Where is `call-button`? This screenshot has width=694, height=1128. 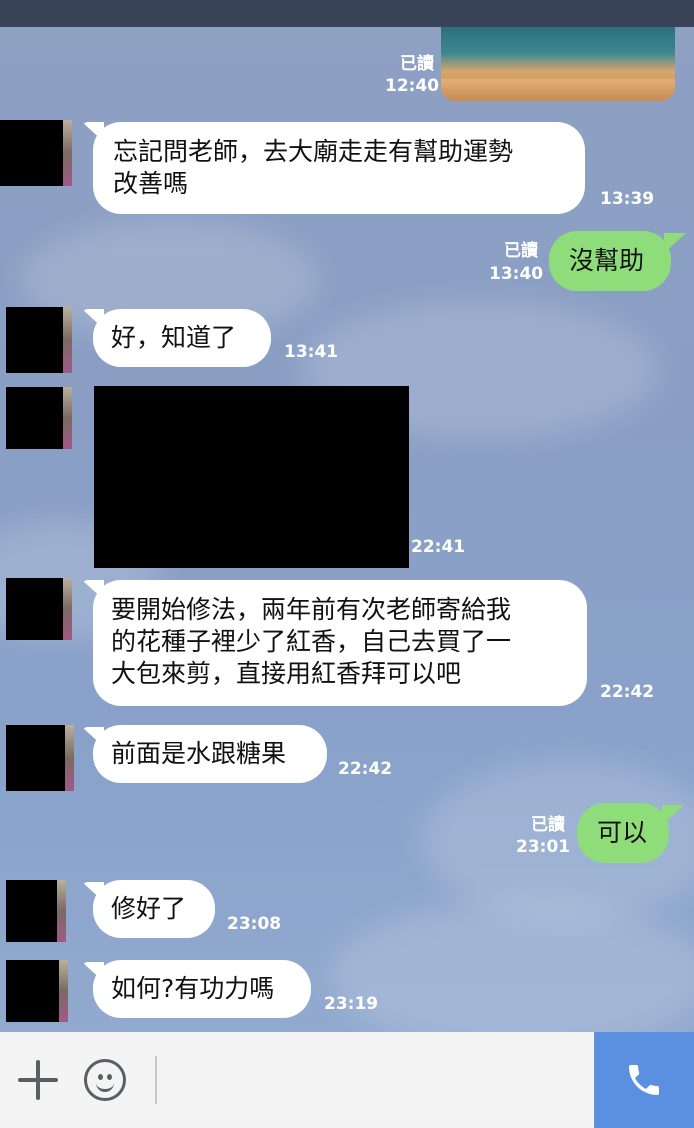 call-button is located at coordinates (644, 1080).